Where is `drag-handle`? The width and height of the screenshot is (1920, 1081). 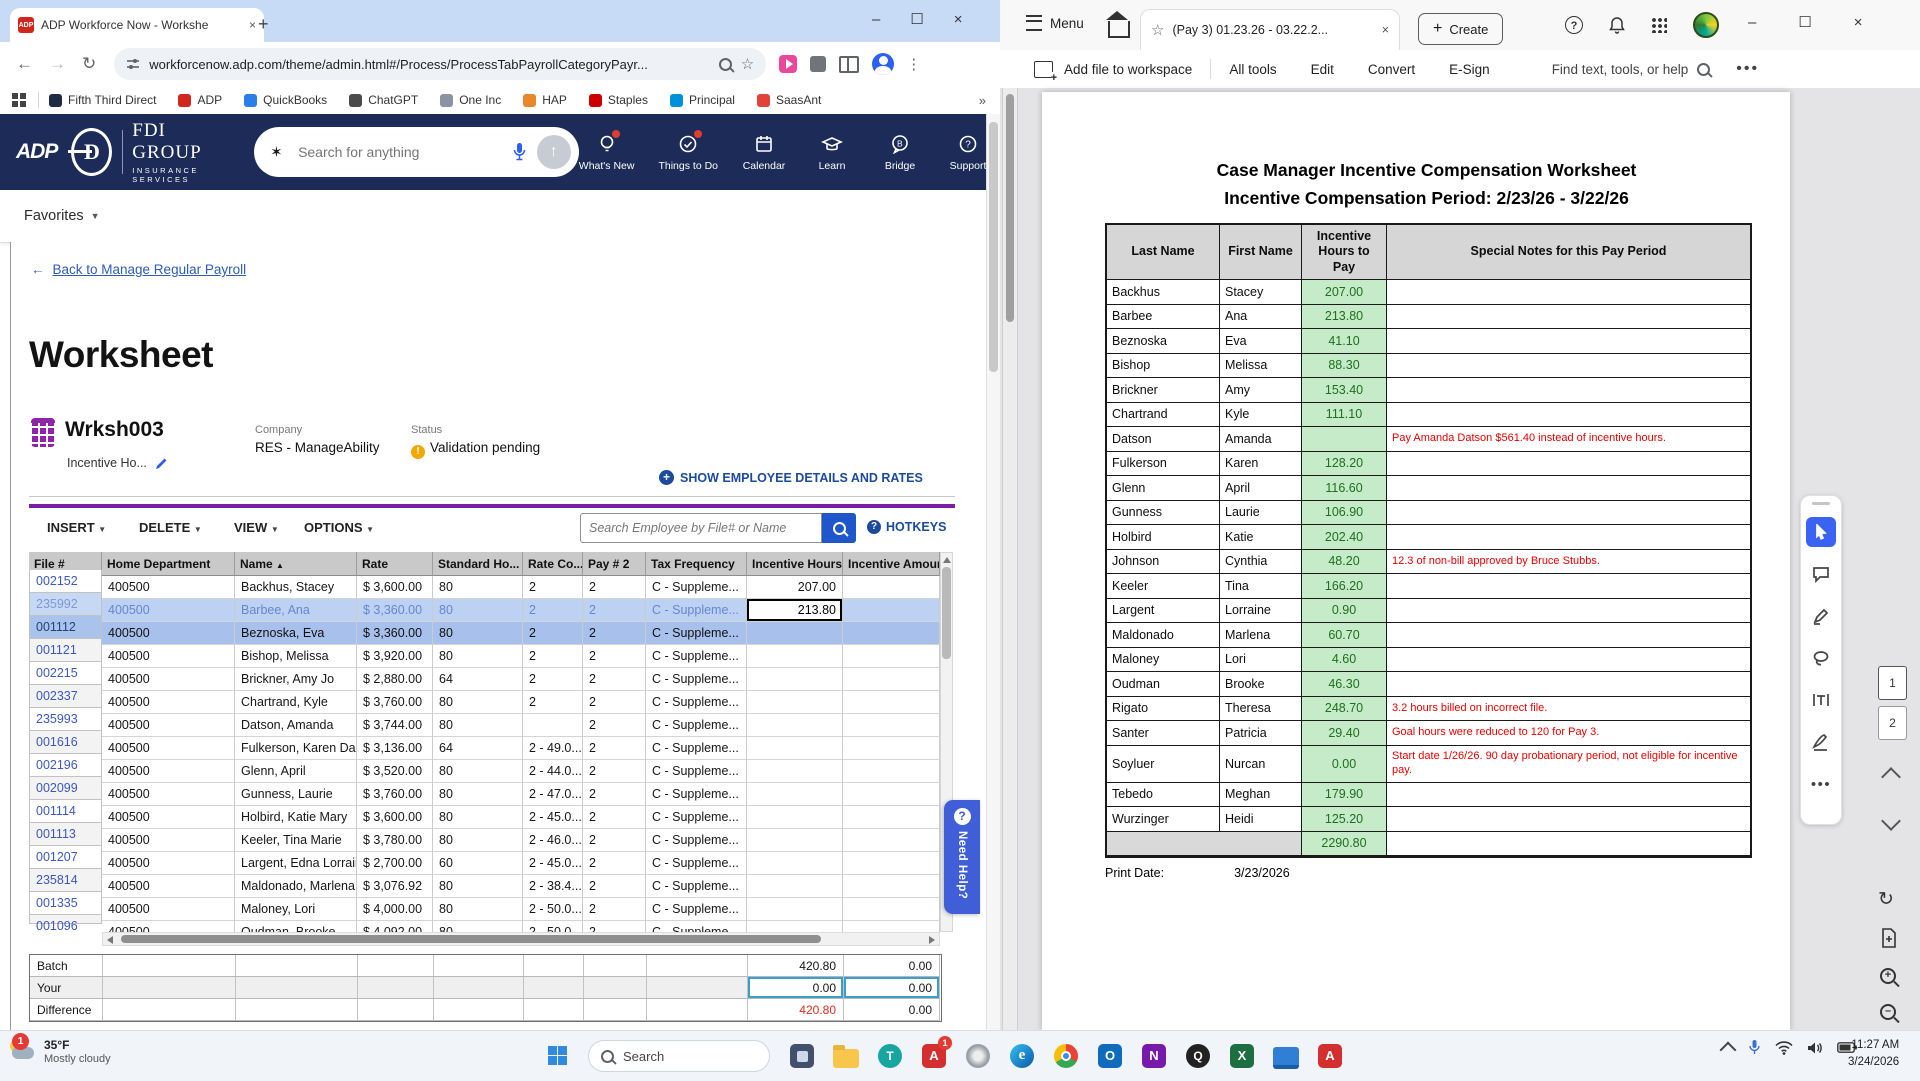 drag-handle is located at coordinates (1821, 503).